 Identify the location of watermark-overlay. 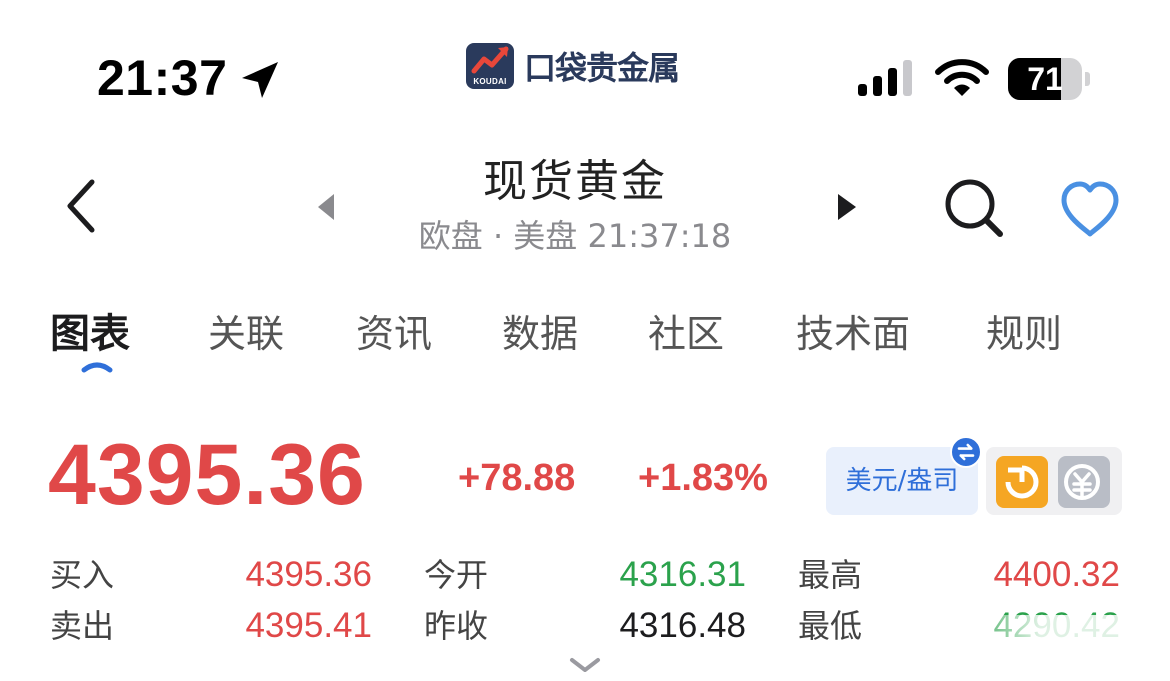
(1060, 645).